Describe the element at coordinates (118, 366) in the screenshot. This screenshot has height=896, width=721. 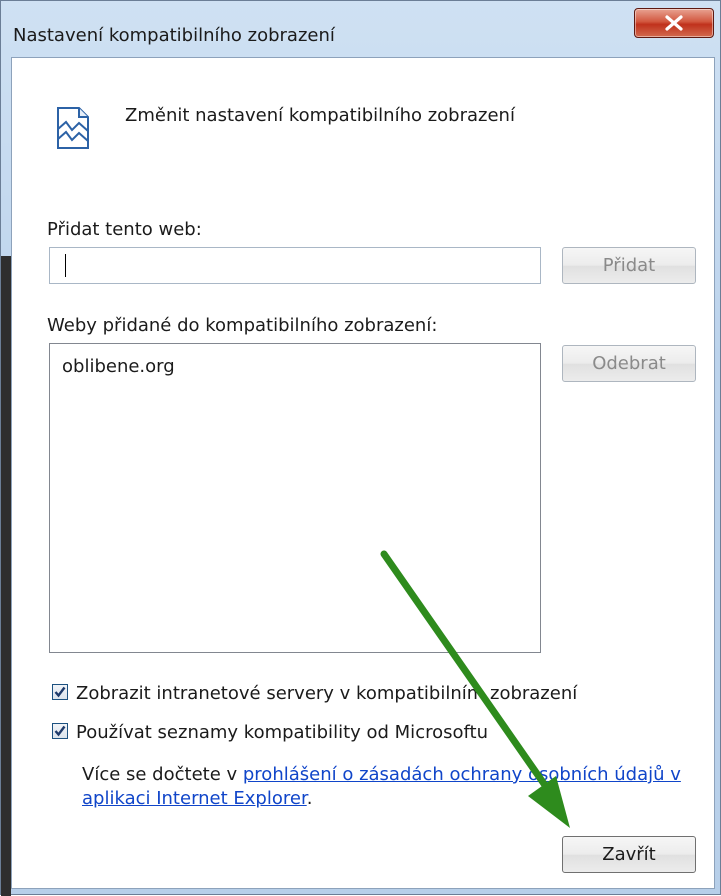
I see `list-item: oblibene.org` at that location.